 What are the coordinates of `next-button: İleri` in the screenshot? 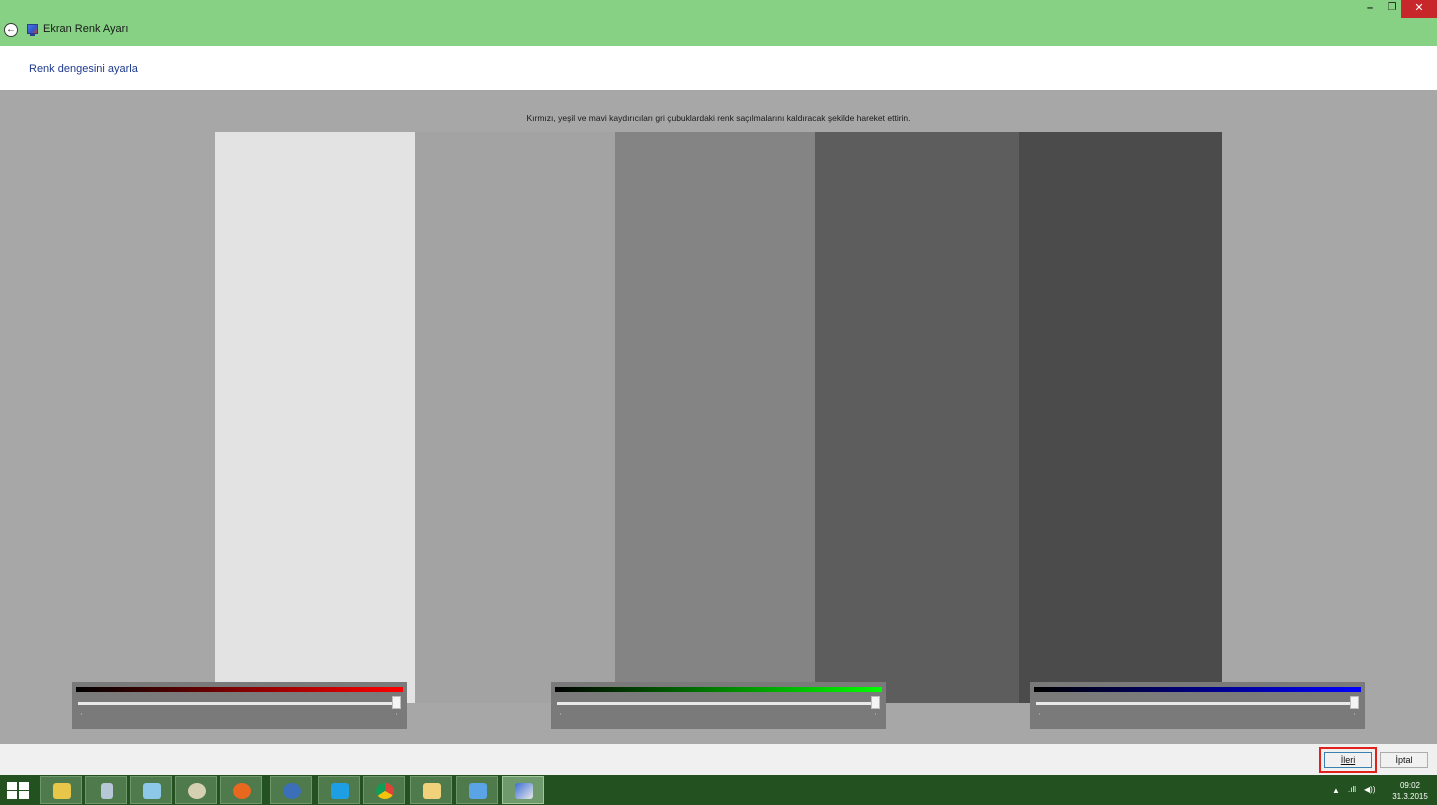 It's located at (1348, 760).